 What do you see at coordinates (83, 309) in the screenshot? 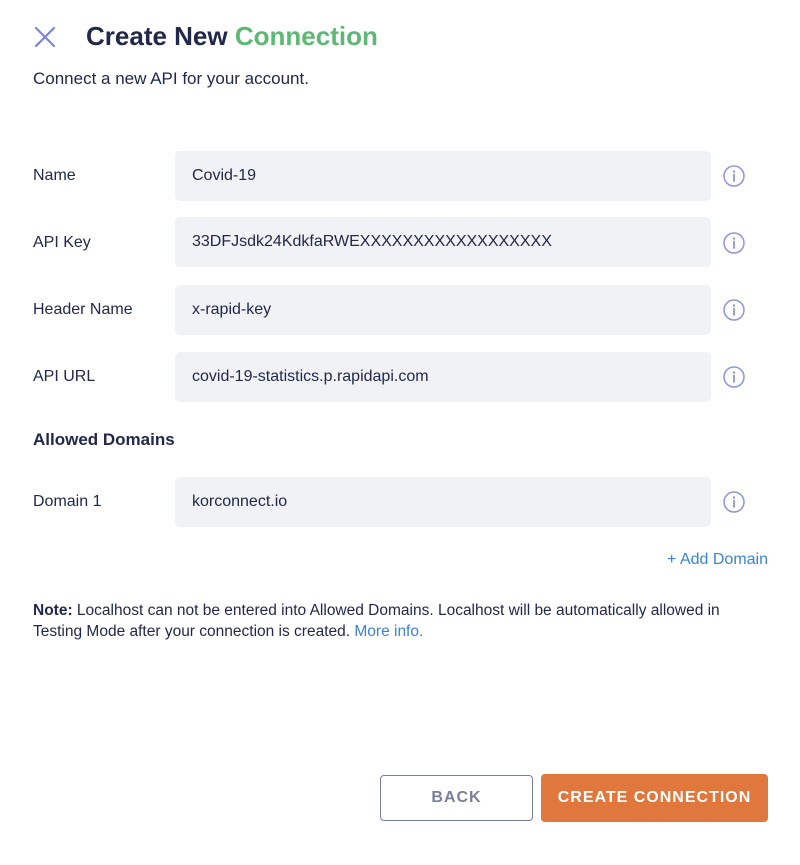
I see `header-name-label: Header Name` at bounding box center [83, 309].